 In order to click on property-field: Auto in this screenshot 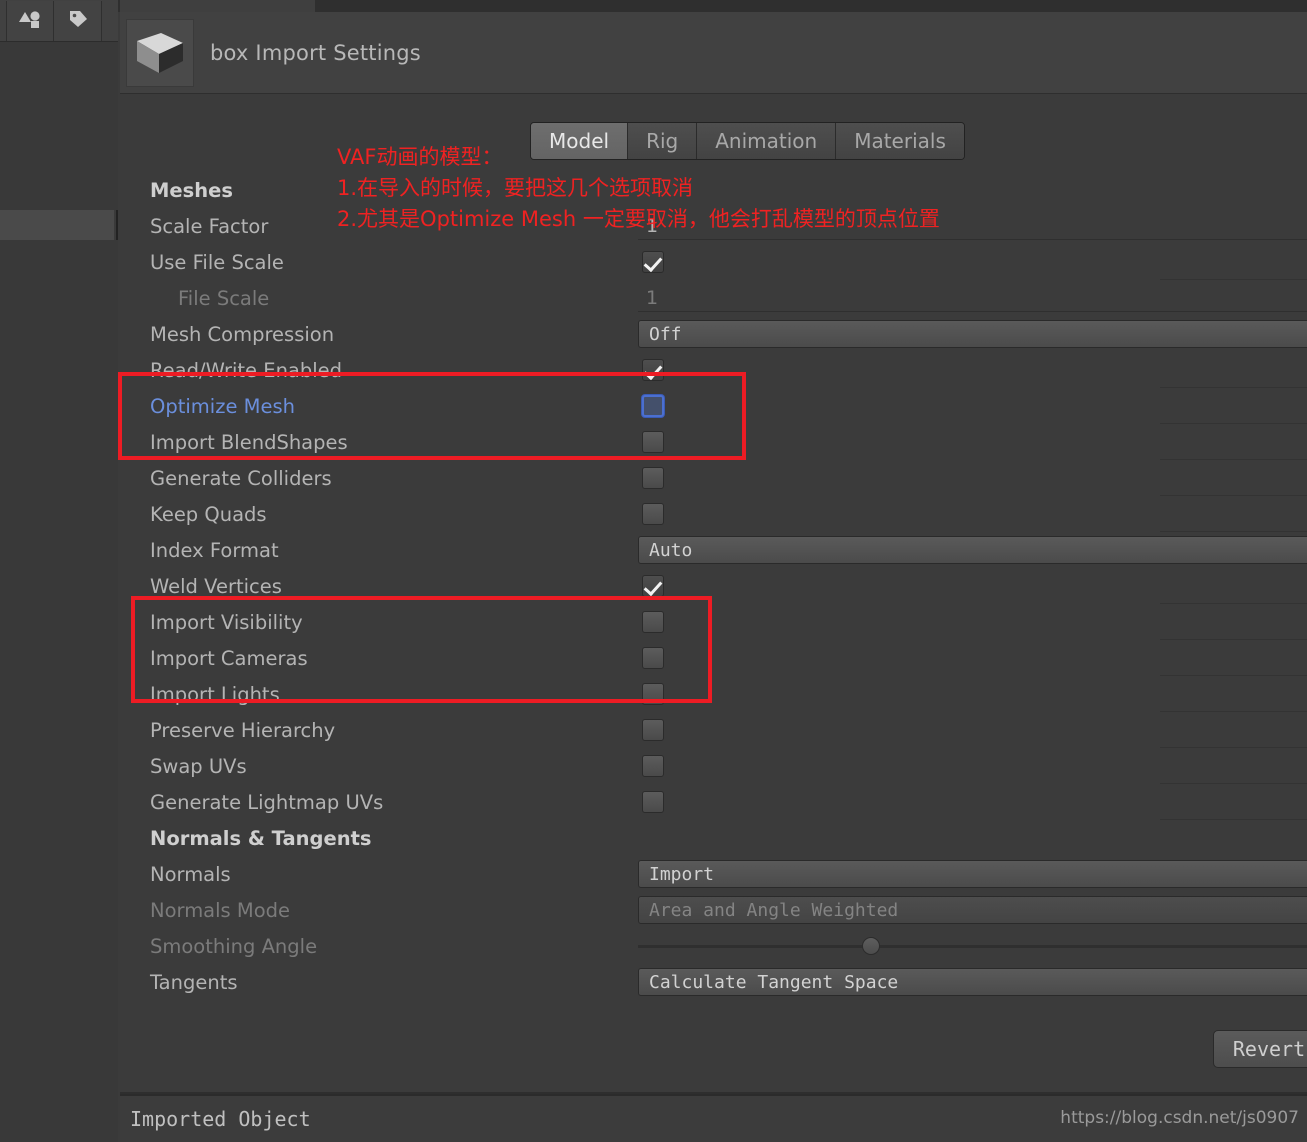, I will do `click(968, 550)`.